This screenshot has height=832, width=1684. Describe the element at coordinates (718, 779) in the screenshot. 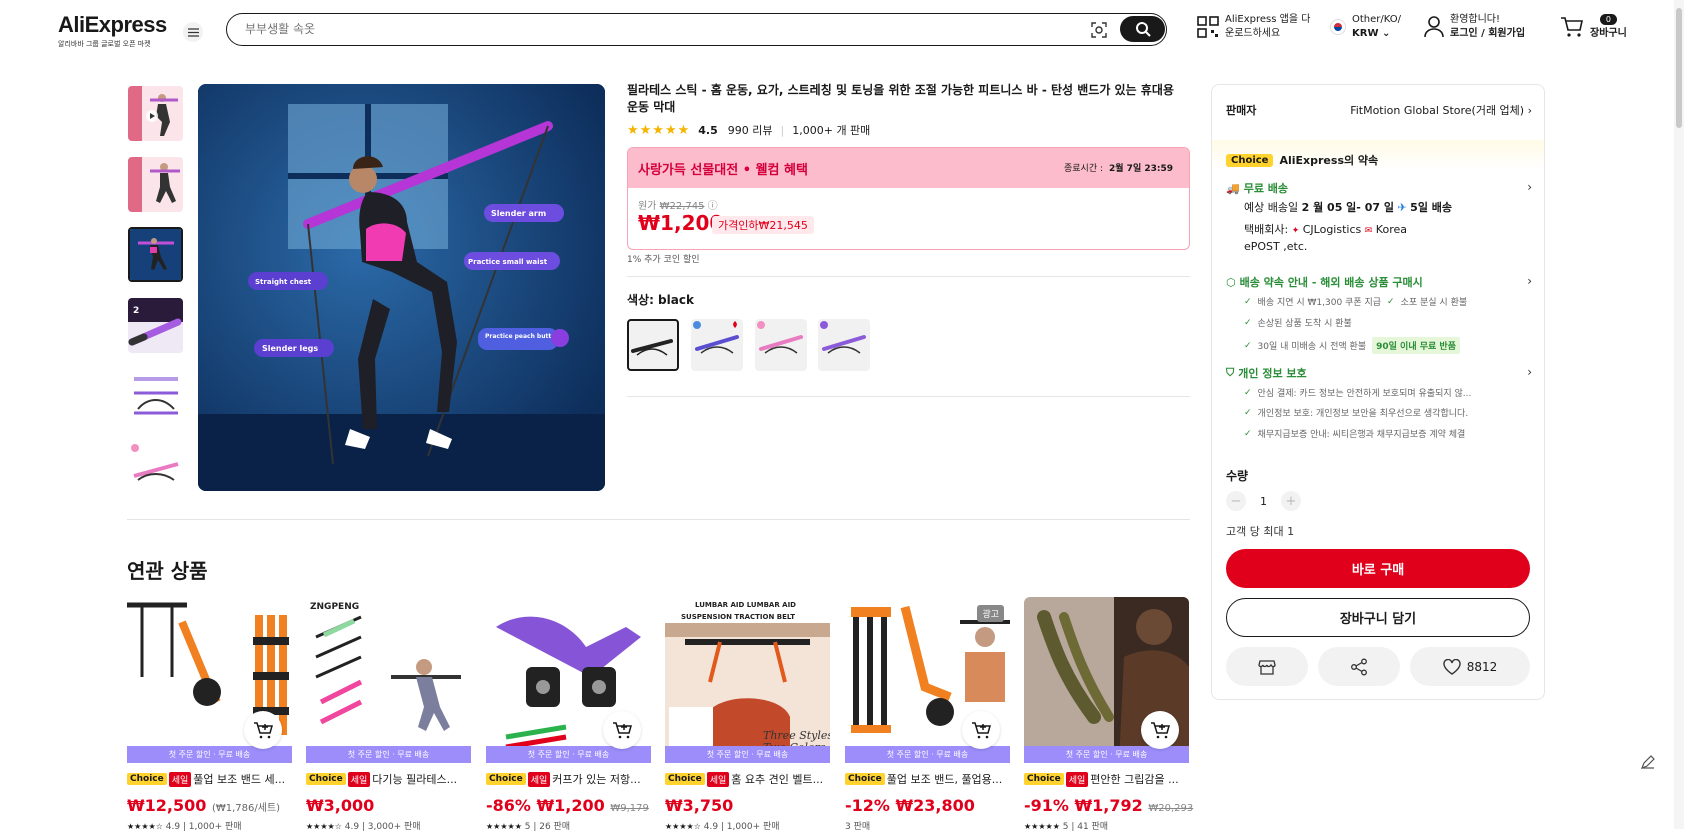

I see `sale-badge: 세일` at that location.